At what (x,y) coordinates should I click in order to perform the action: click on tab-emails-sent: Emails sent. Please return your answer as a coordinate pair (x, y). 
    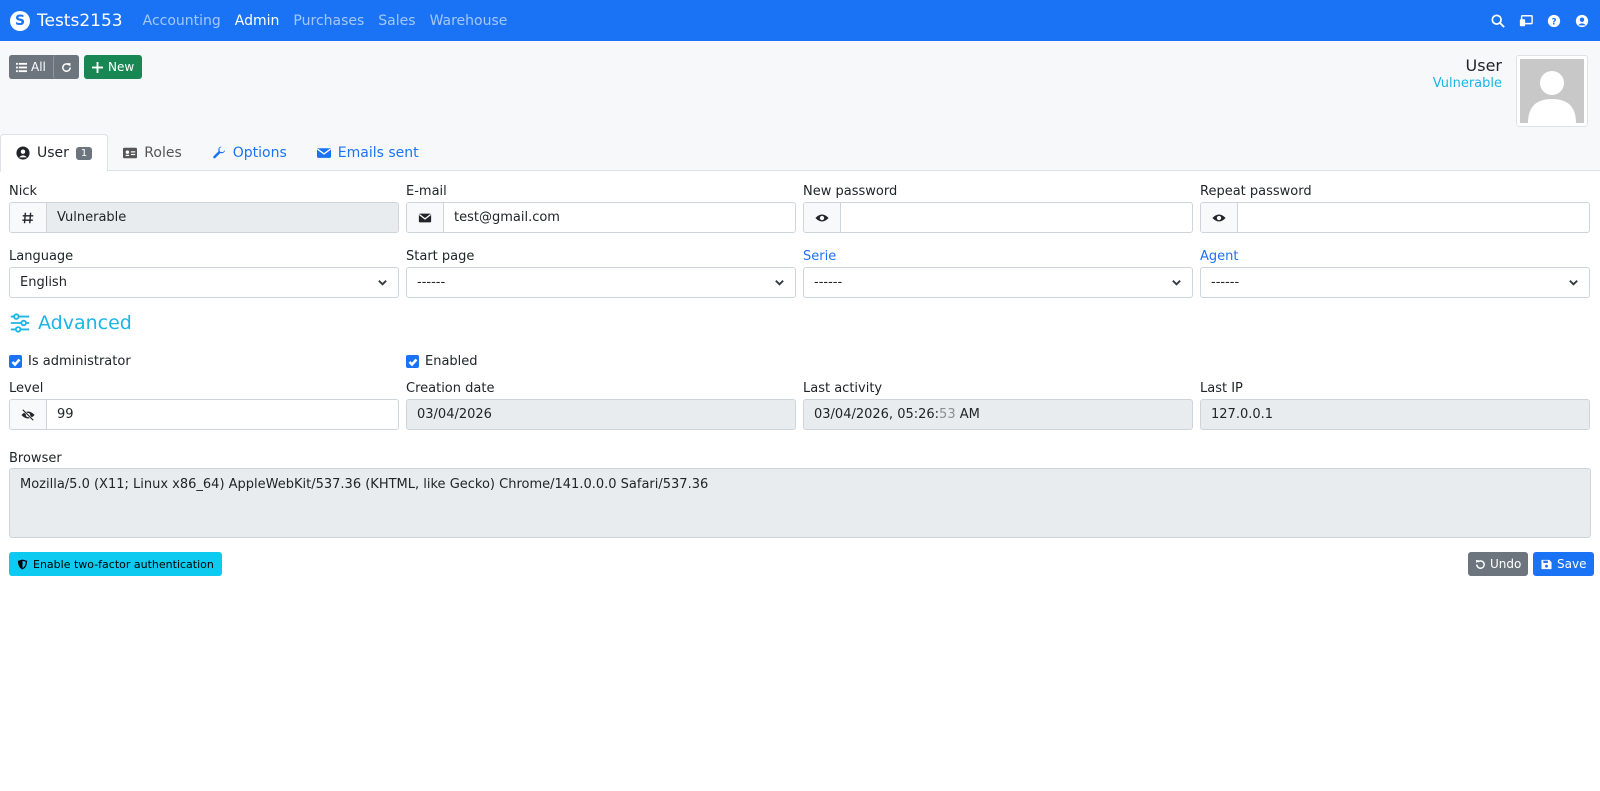
    Looking at the image, I should click on (368, 152).